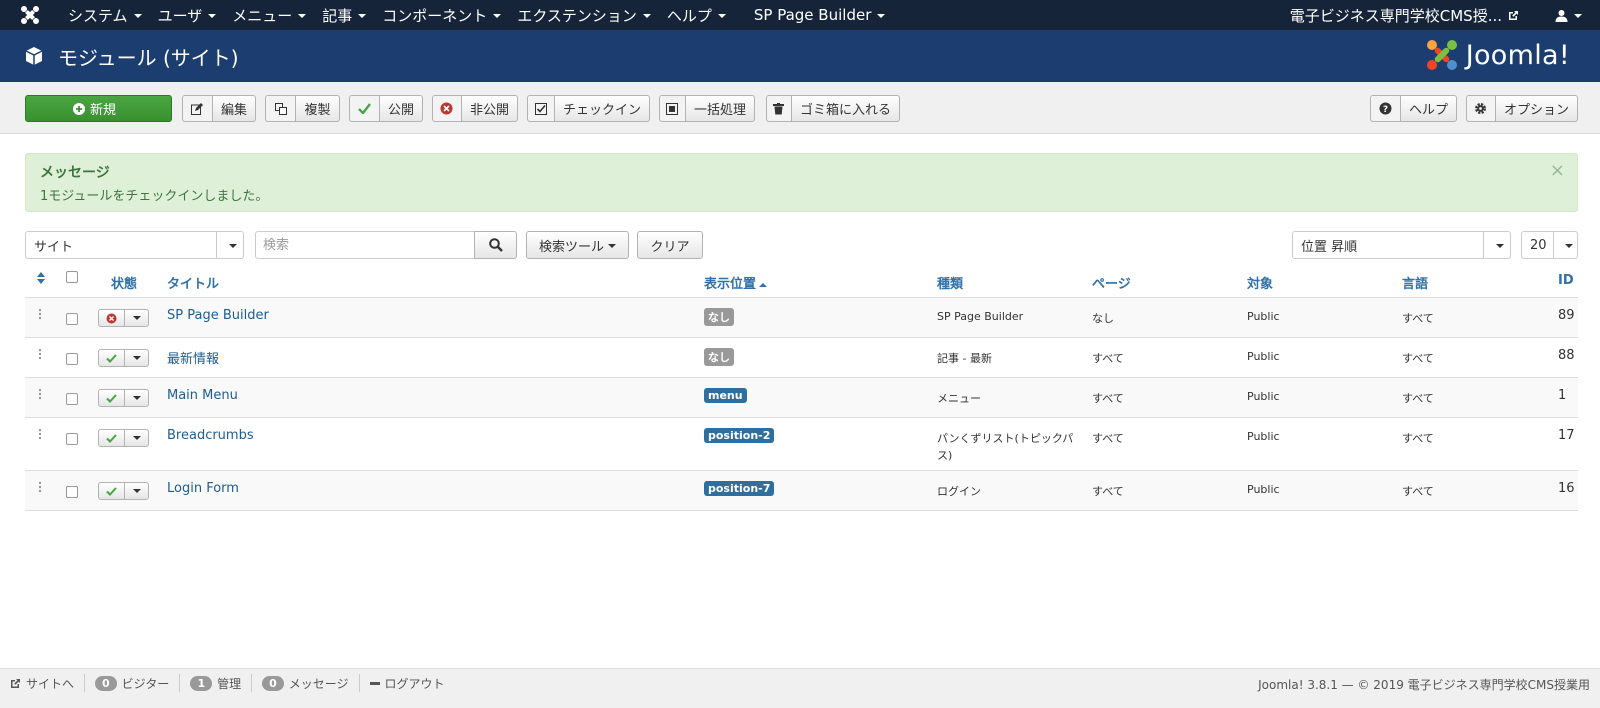  Describe the element at coordinates (1108, 491) in the screenshot. I see `module-pages: すべて` at that location.